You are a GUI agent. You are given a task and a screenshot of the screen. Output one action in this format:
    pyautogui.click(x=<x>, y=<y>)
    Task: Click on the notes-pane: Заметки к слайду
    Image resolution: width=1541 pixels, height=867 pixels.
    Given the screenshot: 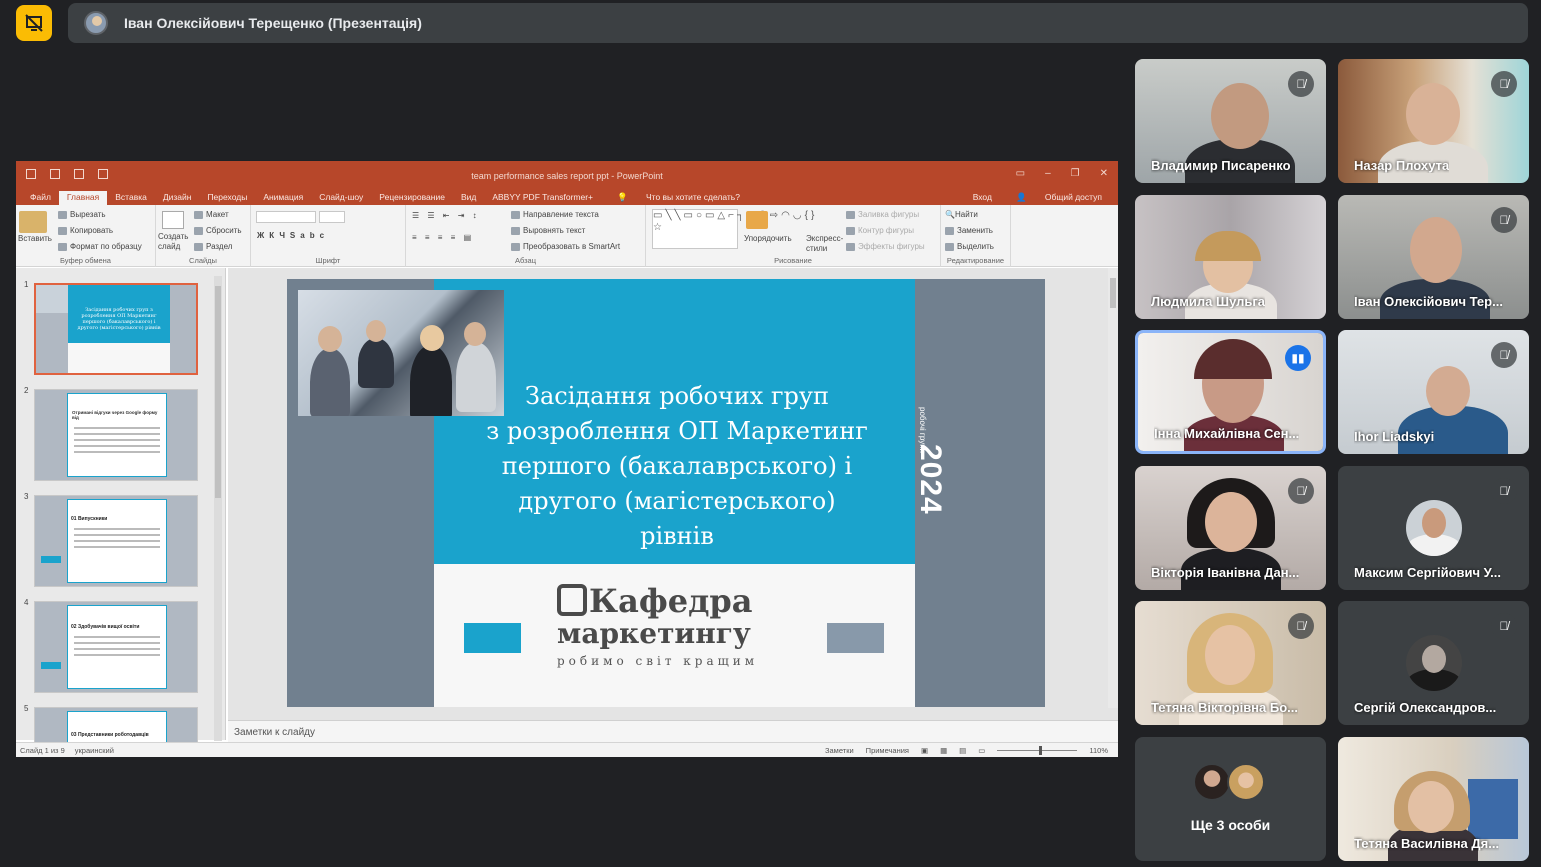 What is the action you would take?
    pyautogui.click(x=673, y=731)
    